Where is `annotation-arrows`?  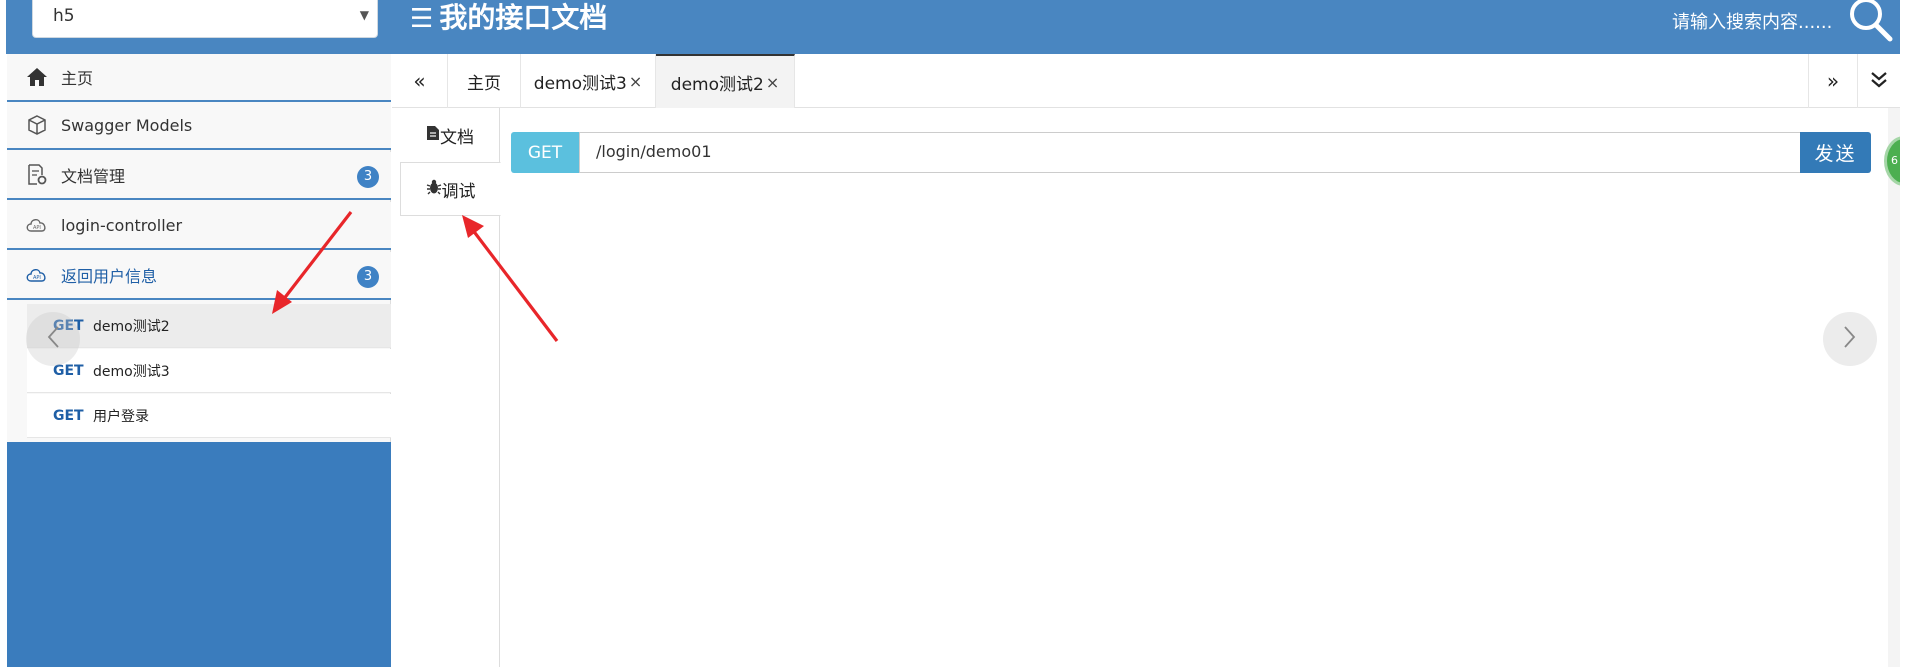
annotation-arrows is located at coordinates (415, 276).